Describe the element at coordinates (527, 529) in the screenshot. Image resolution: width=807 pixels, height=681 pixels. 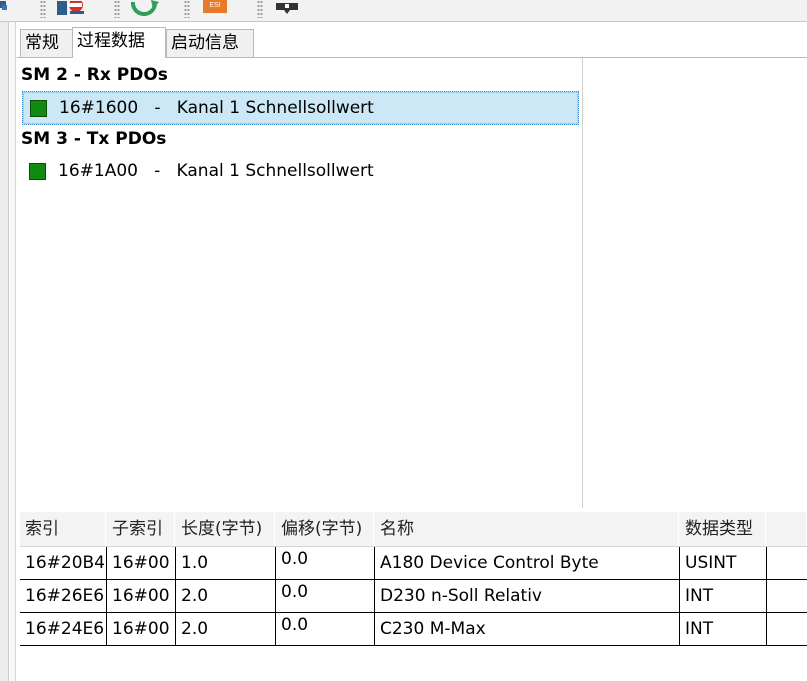
I see `column-header-name: 名称` at that location.